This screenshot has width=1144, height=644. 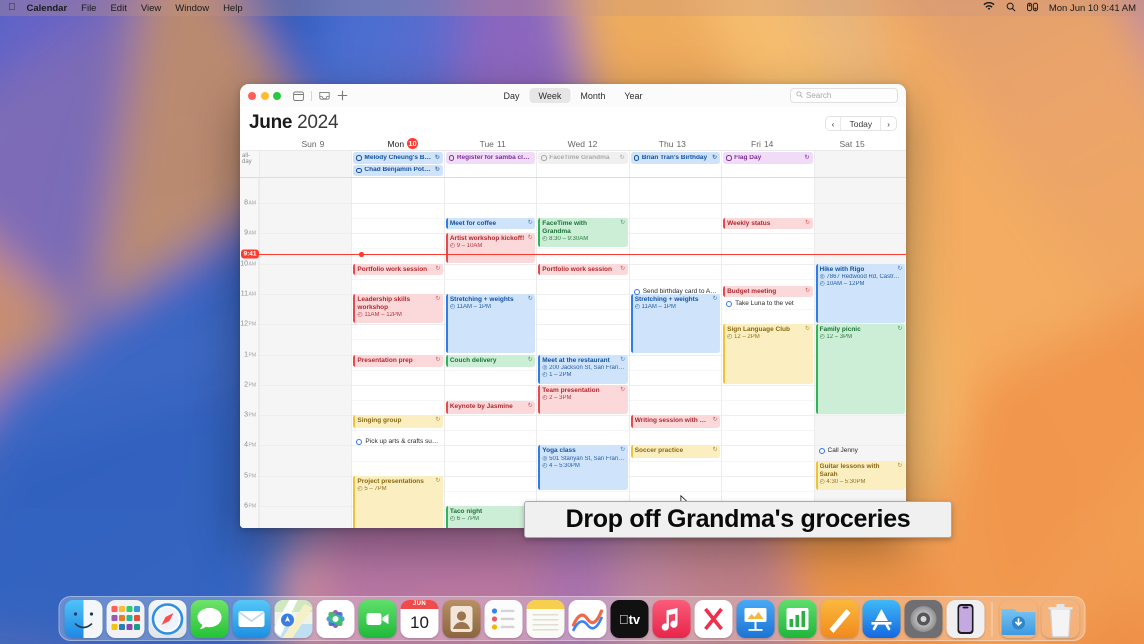 I want to click on calendar-event: Family picnic ◴ 12 – 3PM ↻, so click(x=860, y=369).